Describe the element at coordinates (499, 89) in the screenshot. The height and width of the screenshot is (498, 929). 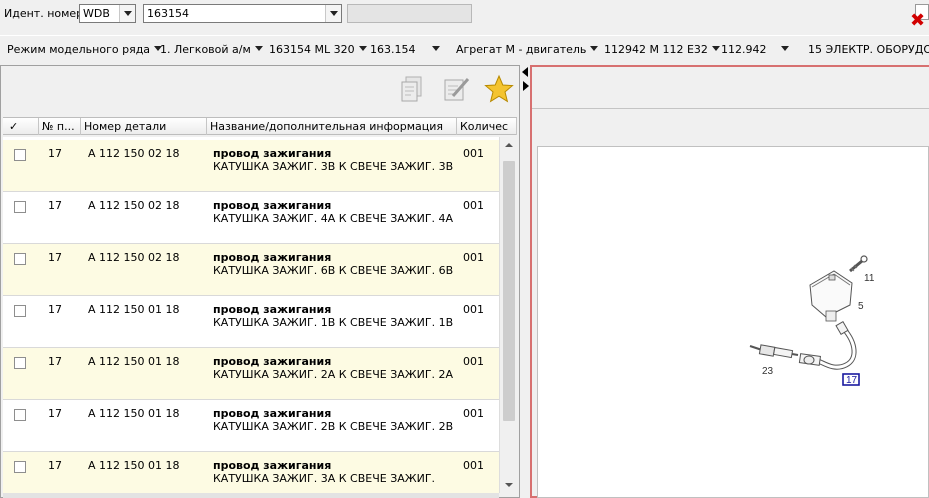
I see `favorites-star-icon` at that location.